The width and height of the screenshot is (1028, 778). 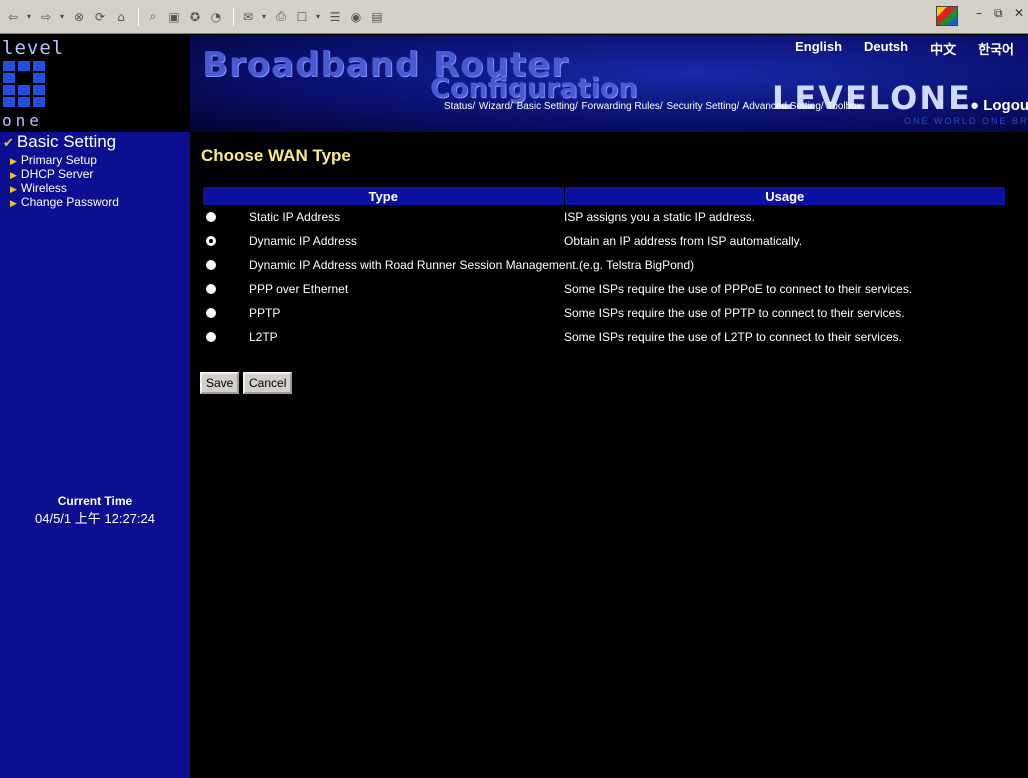 What do you see at coordinates (979, 13) in the screenshot?
I see `minimize-icon: –` at bounding box center [979, 13].